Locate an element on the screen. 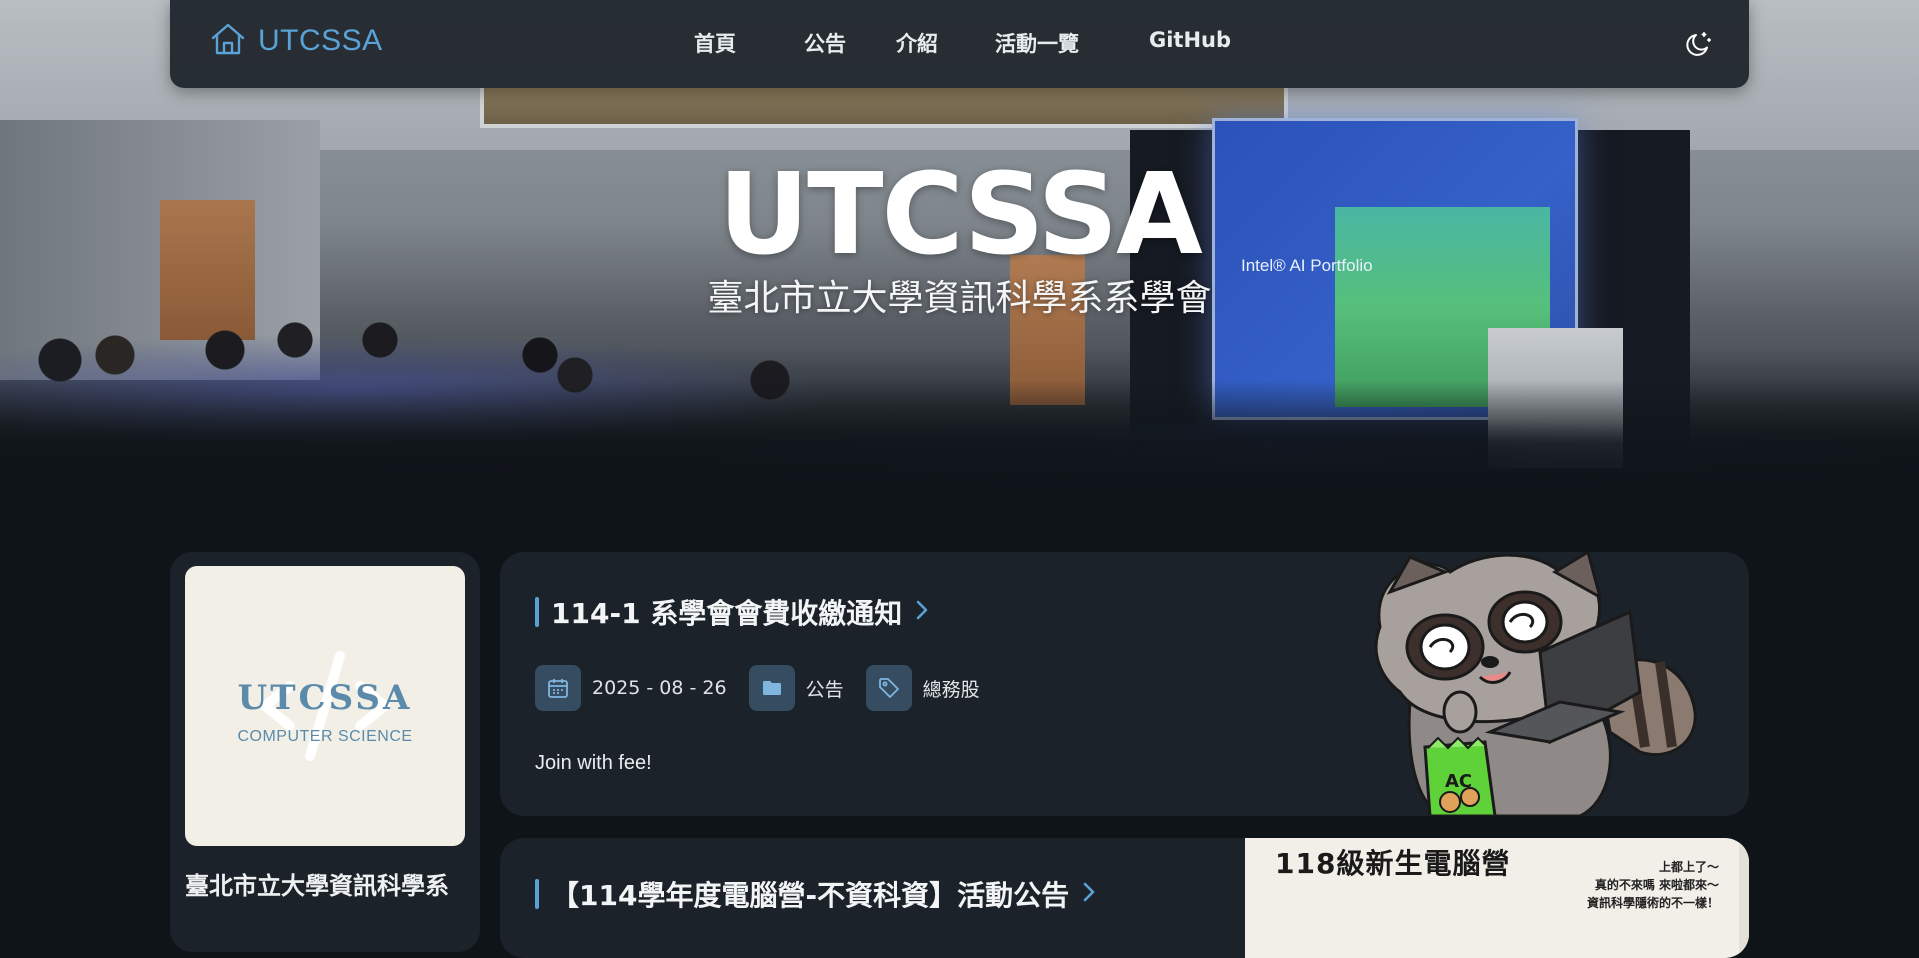  logo-tagline: COMPUTER SCIENCE is located at coordinates (325, 736).